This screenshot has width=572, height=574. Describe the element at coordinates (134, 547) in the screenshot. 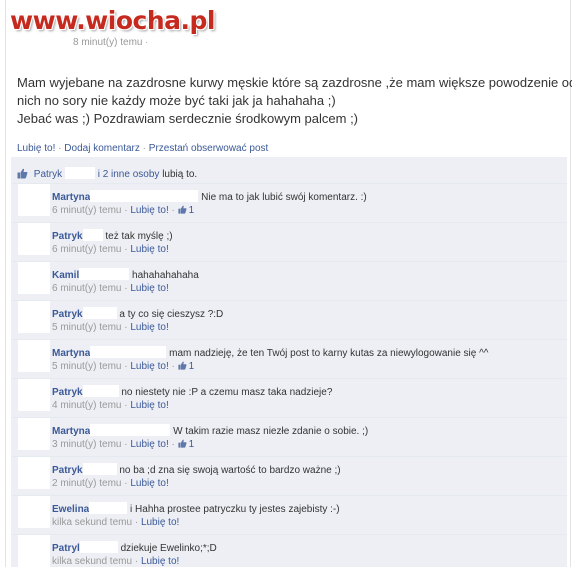

I see `comment-text-line: Patryl dziekuje Ewelinko;*;D` at that location.